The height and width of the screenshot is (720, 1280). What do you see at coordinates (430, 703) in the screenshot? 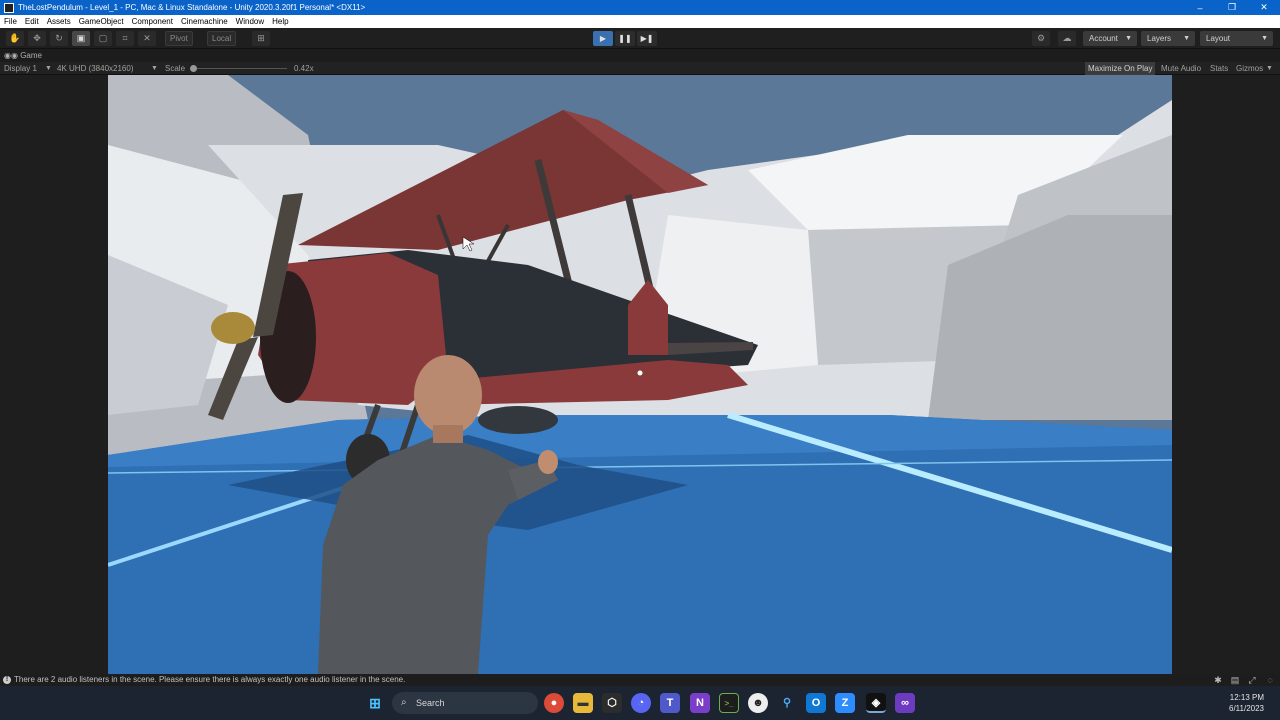
I see `search-label: Search` at bounding box center [430, 703].